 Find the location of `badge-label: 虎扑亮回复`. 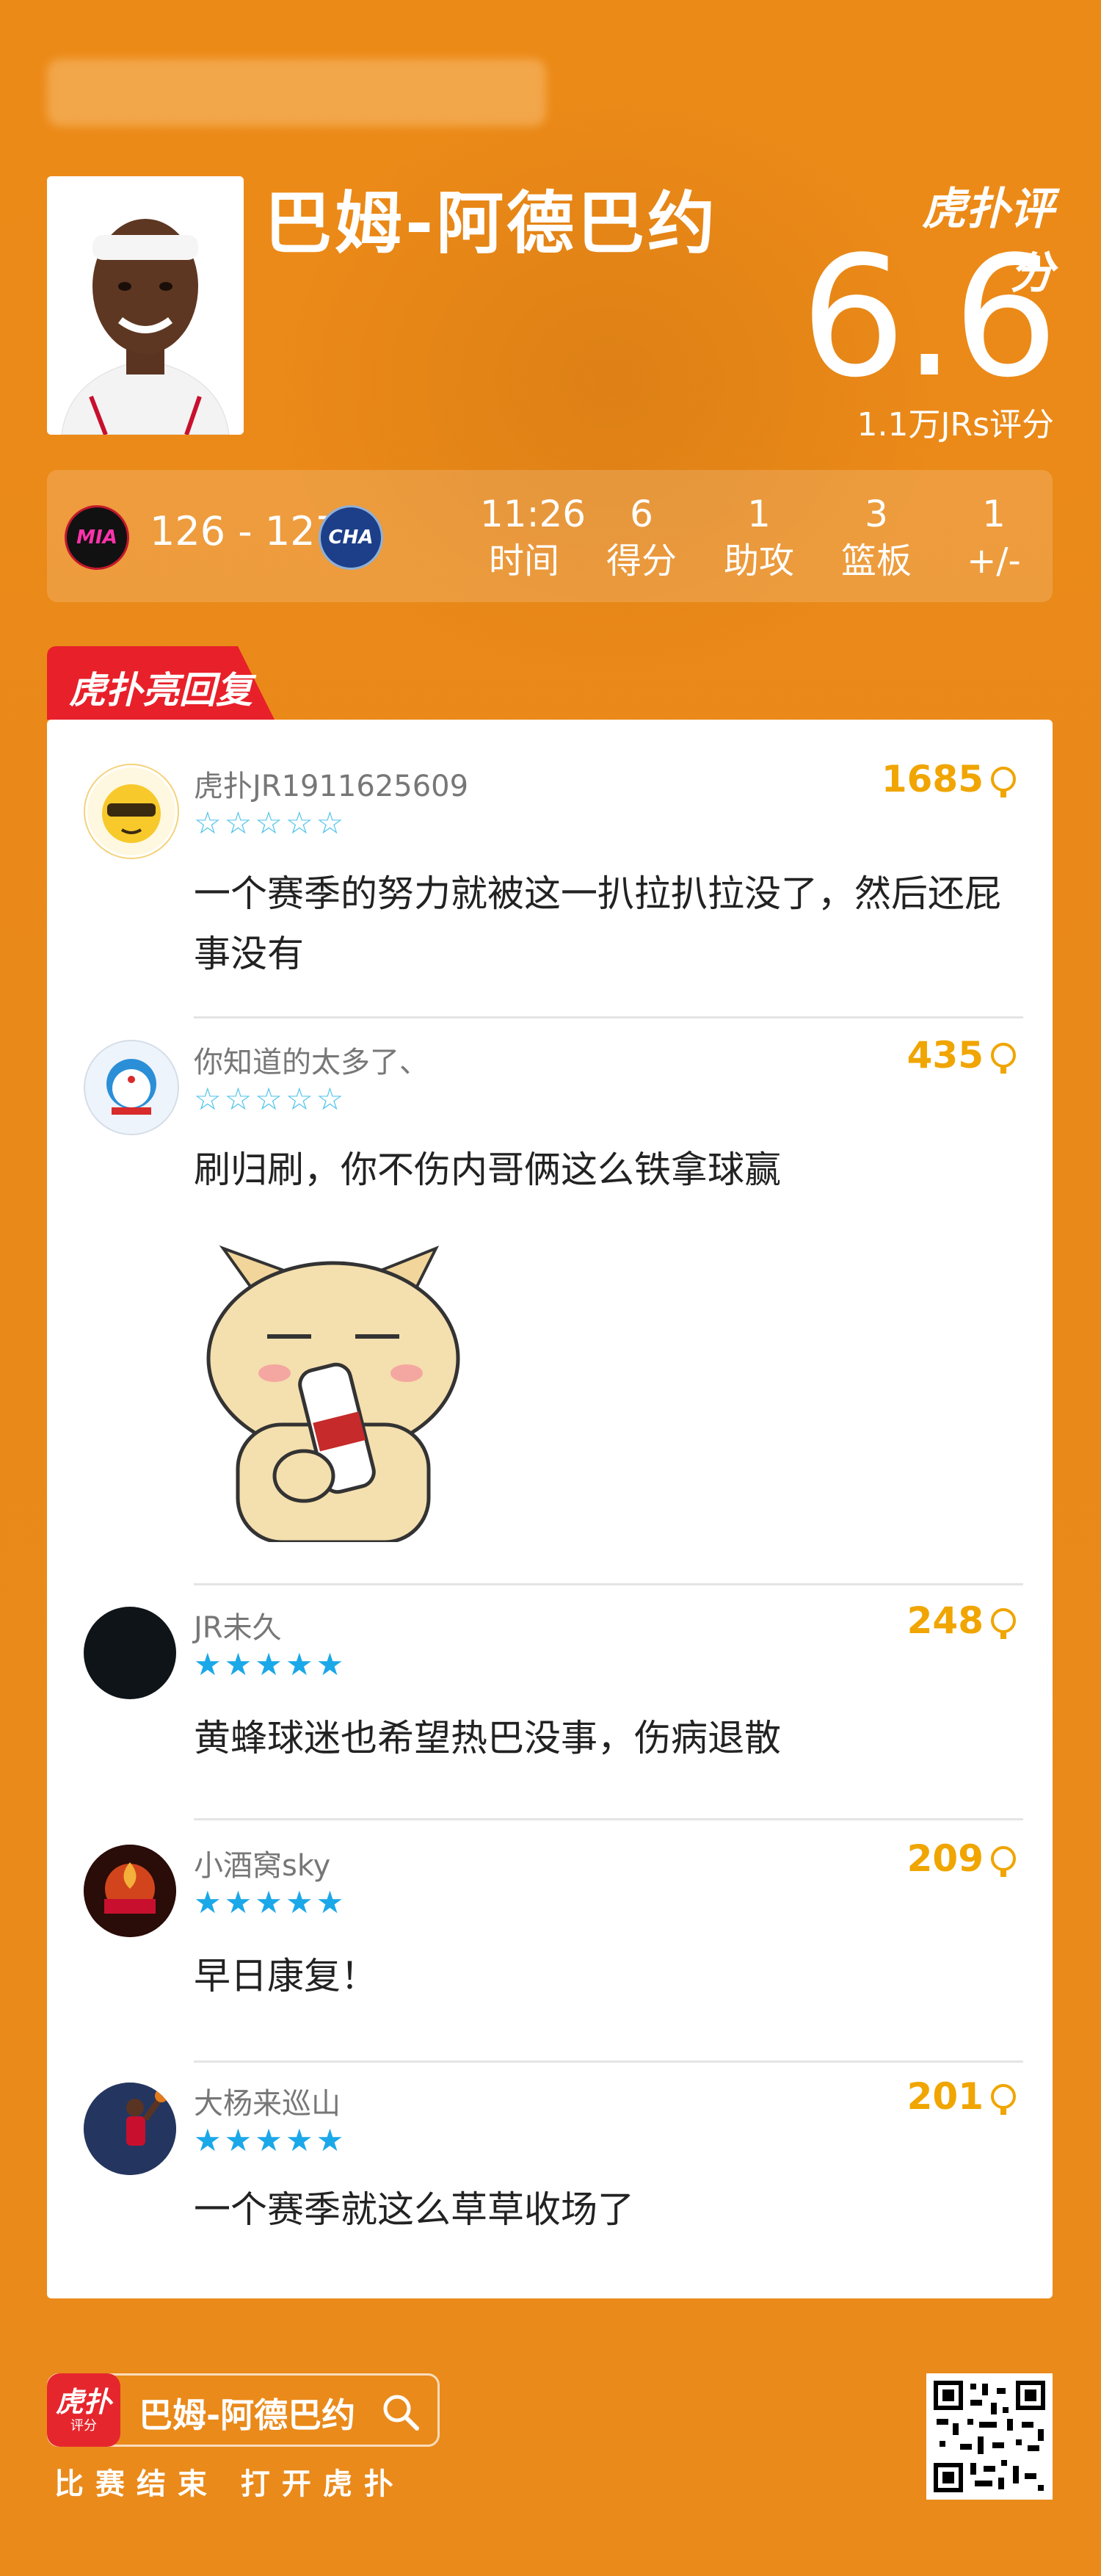

badge-label: 虎扑亮回复 is located at coordinates (160, 690).